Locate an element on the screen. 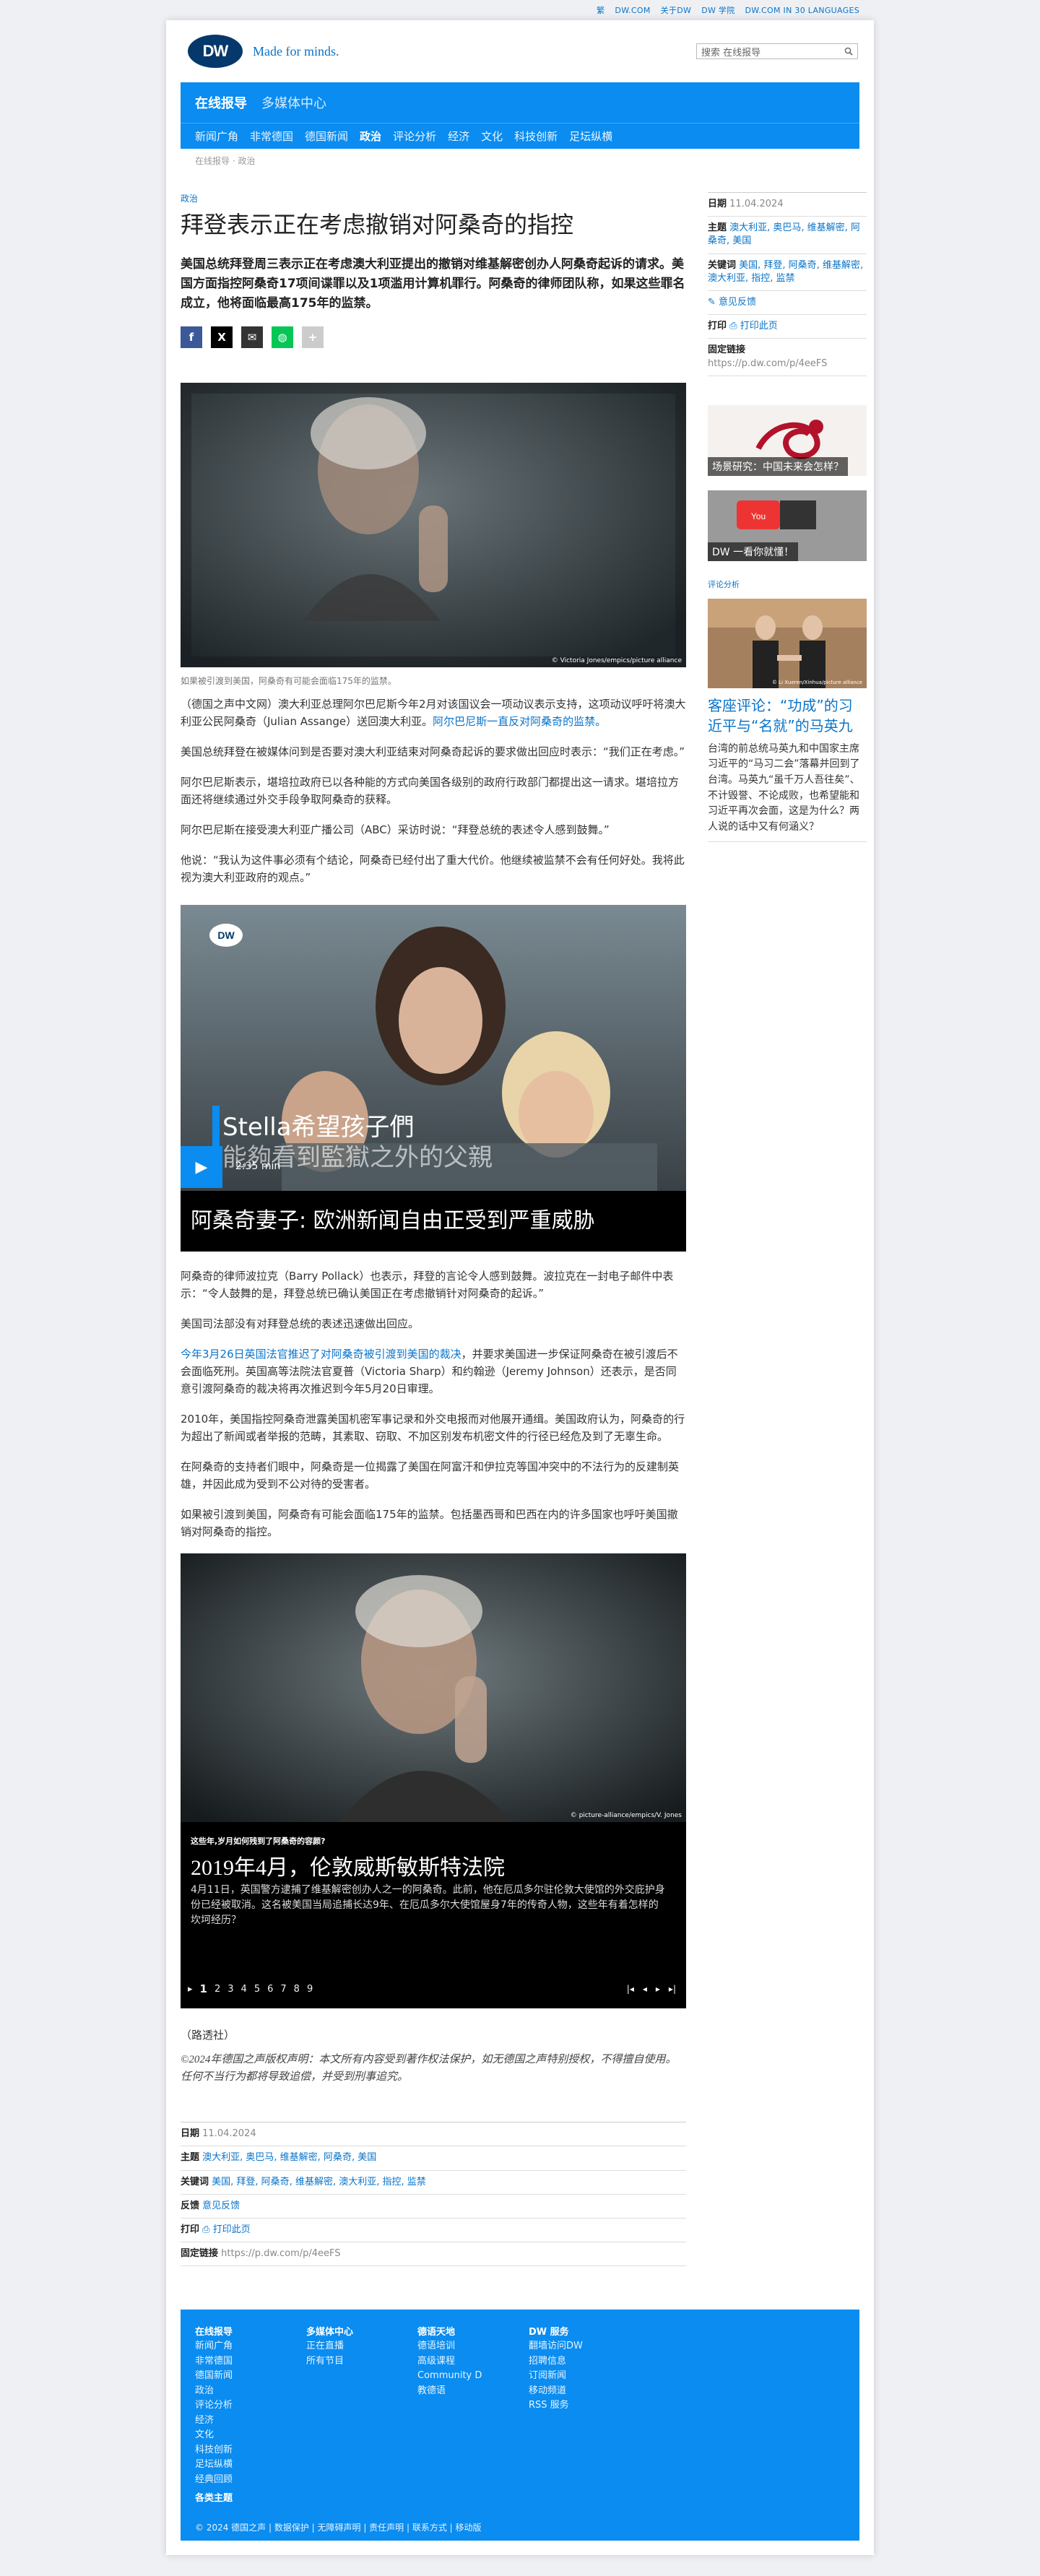 The height and width of the screenshot is (2576, 1040). footer-link: 经济 is located at coordinates (250, 2421).